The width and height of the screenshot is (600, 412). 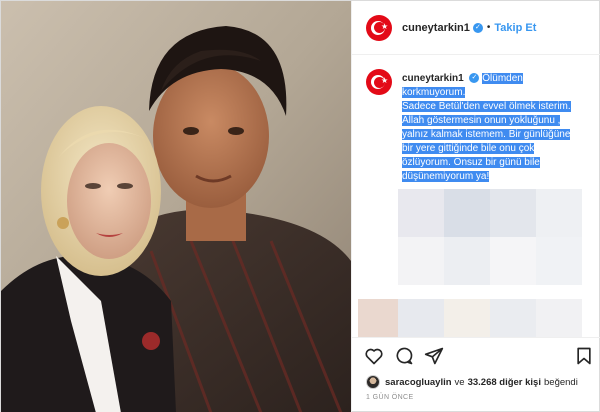 I want to click on caption-line: korkmuyorum., so click(x=434, y=92).